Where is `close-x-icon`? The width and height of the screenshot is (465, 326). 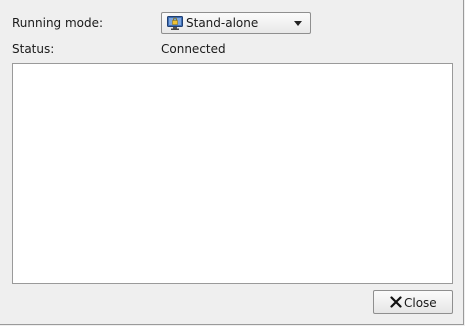
close-x-icon is located at coordinates (396, 302).